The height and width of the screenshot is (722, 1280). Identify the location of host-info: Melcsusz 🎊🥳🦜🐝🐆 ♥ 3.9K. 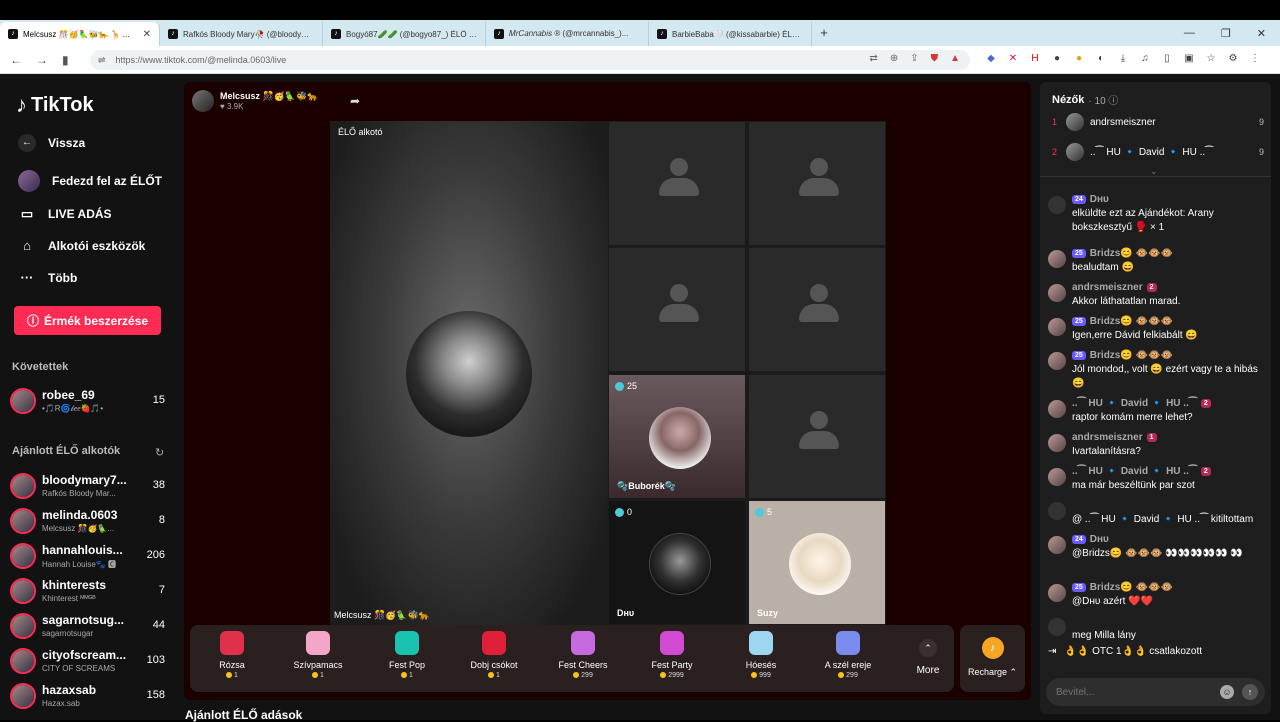
(255, 101).